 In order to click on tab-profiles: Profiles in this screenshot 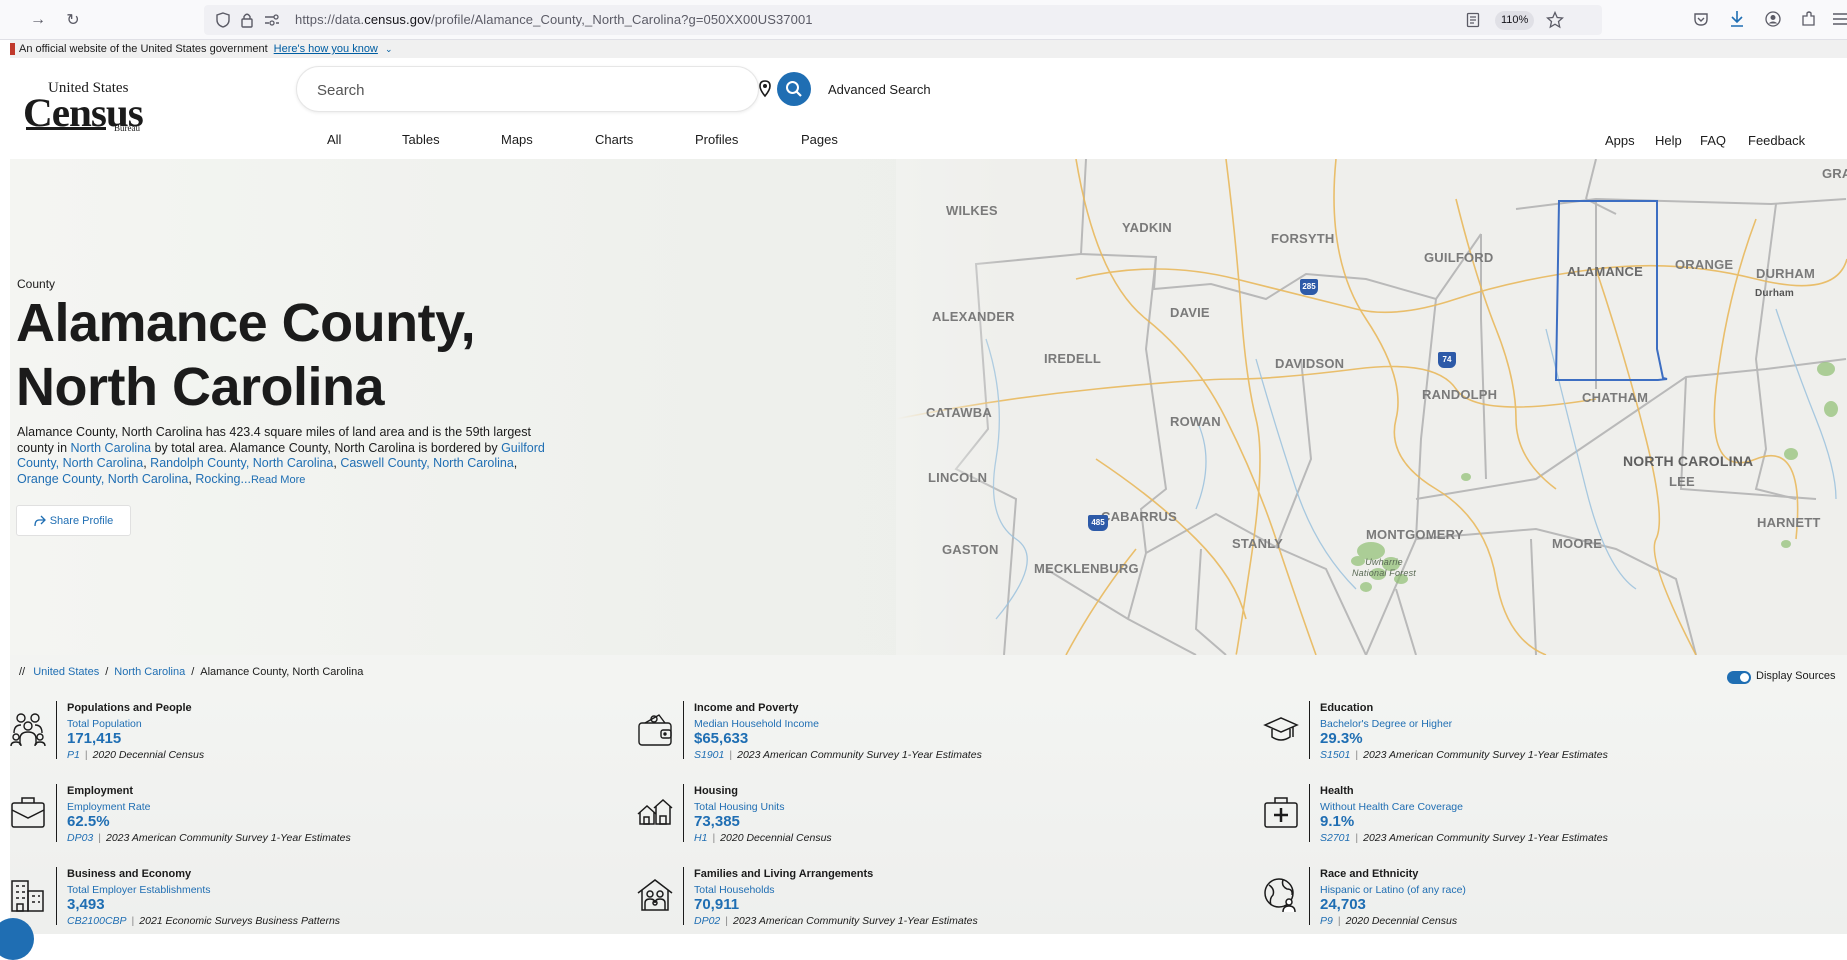, I will do `click(716, 139)`.